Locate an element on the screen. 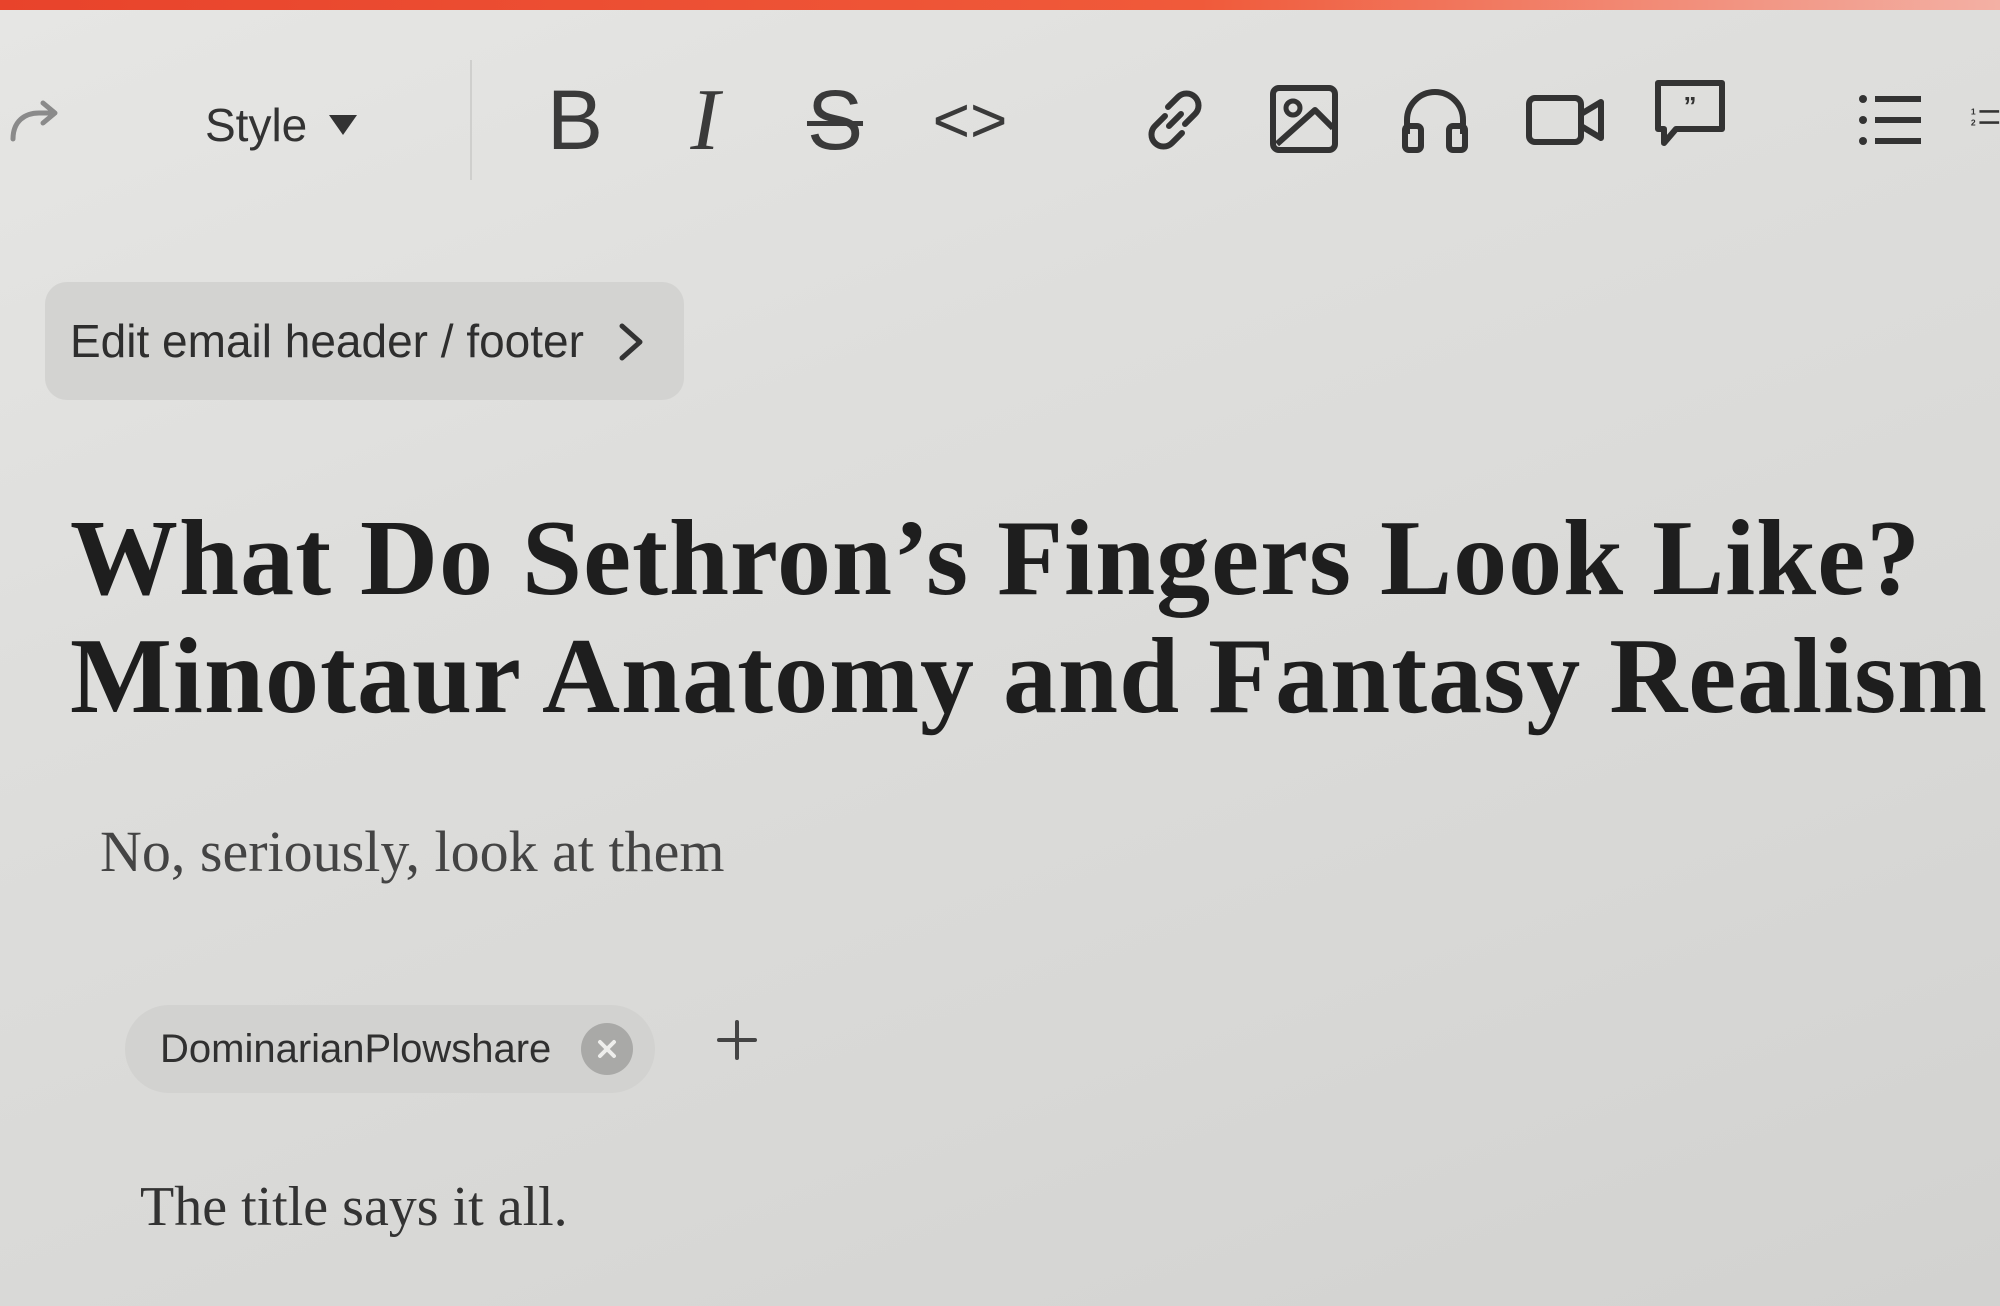 The image size is (2000, 1306). audio-button is located at coordinates (1435, 120).